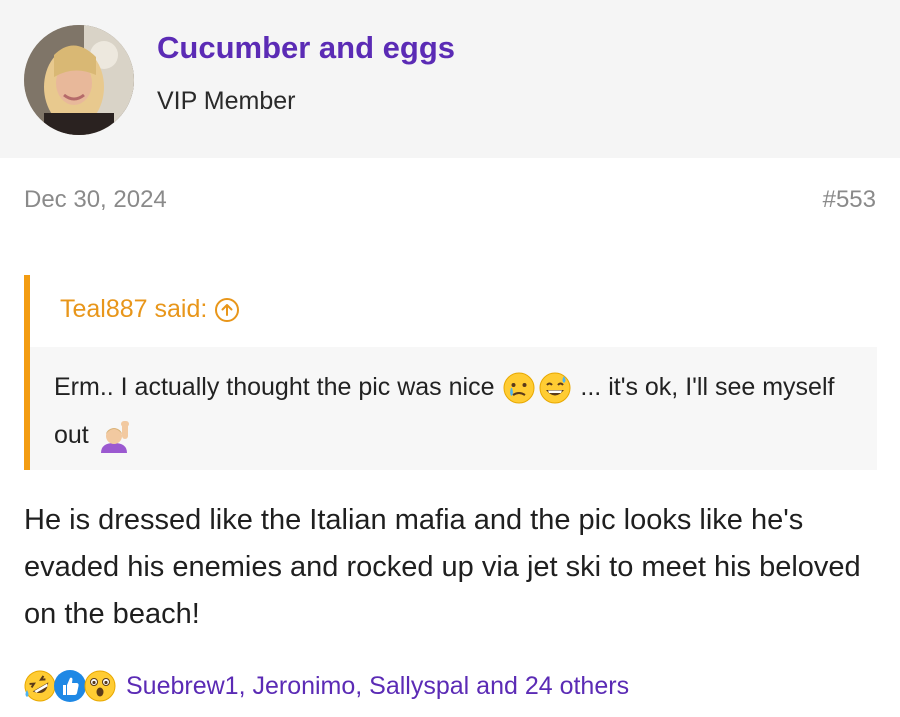 The width and height of the screenshot is (900, 717). I want to click on avatar, so click(79, 80).